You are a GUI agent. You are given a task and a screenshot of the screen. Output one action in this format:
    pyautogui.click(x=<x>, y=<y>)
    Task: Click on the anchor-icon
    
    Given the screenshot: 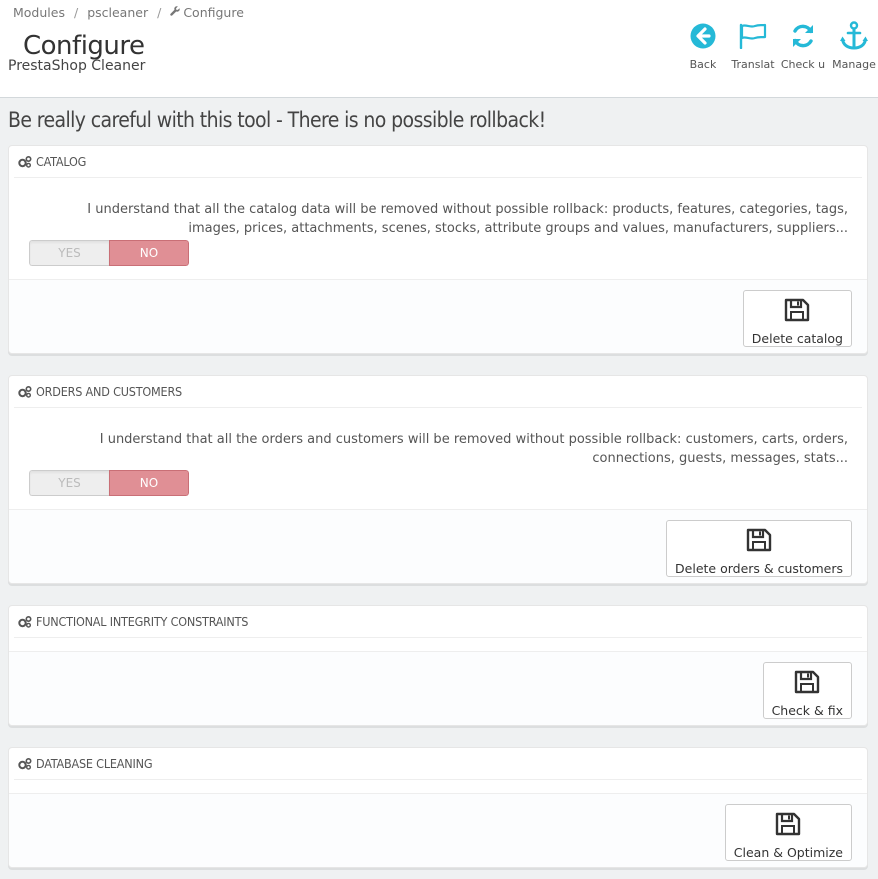 What is the action you would take?
    pyautogui.click(x=854, y=36)
    